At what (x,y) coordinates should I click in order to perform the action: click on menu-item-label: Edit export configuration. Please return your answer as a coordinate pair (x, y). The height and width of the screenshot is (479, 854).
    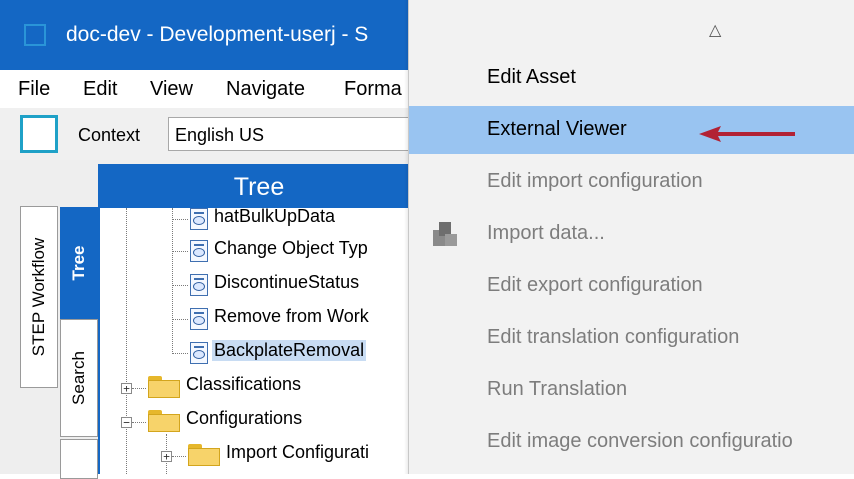
    Looking at the image, I should click on (595, 285).